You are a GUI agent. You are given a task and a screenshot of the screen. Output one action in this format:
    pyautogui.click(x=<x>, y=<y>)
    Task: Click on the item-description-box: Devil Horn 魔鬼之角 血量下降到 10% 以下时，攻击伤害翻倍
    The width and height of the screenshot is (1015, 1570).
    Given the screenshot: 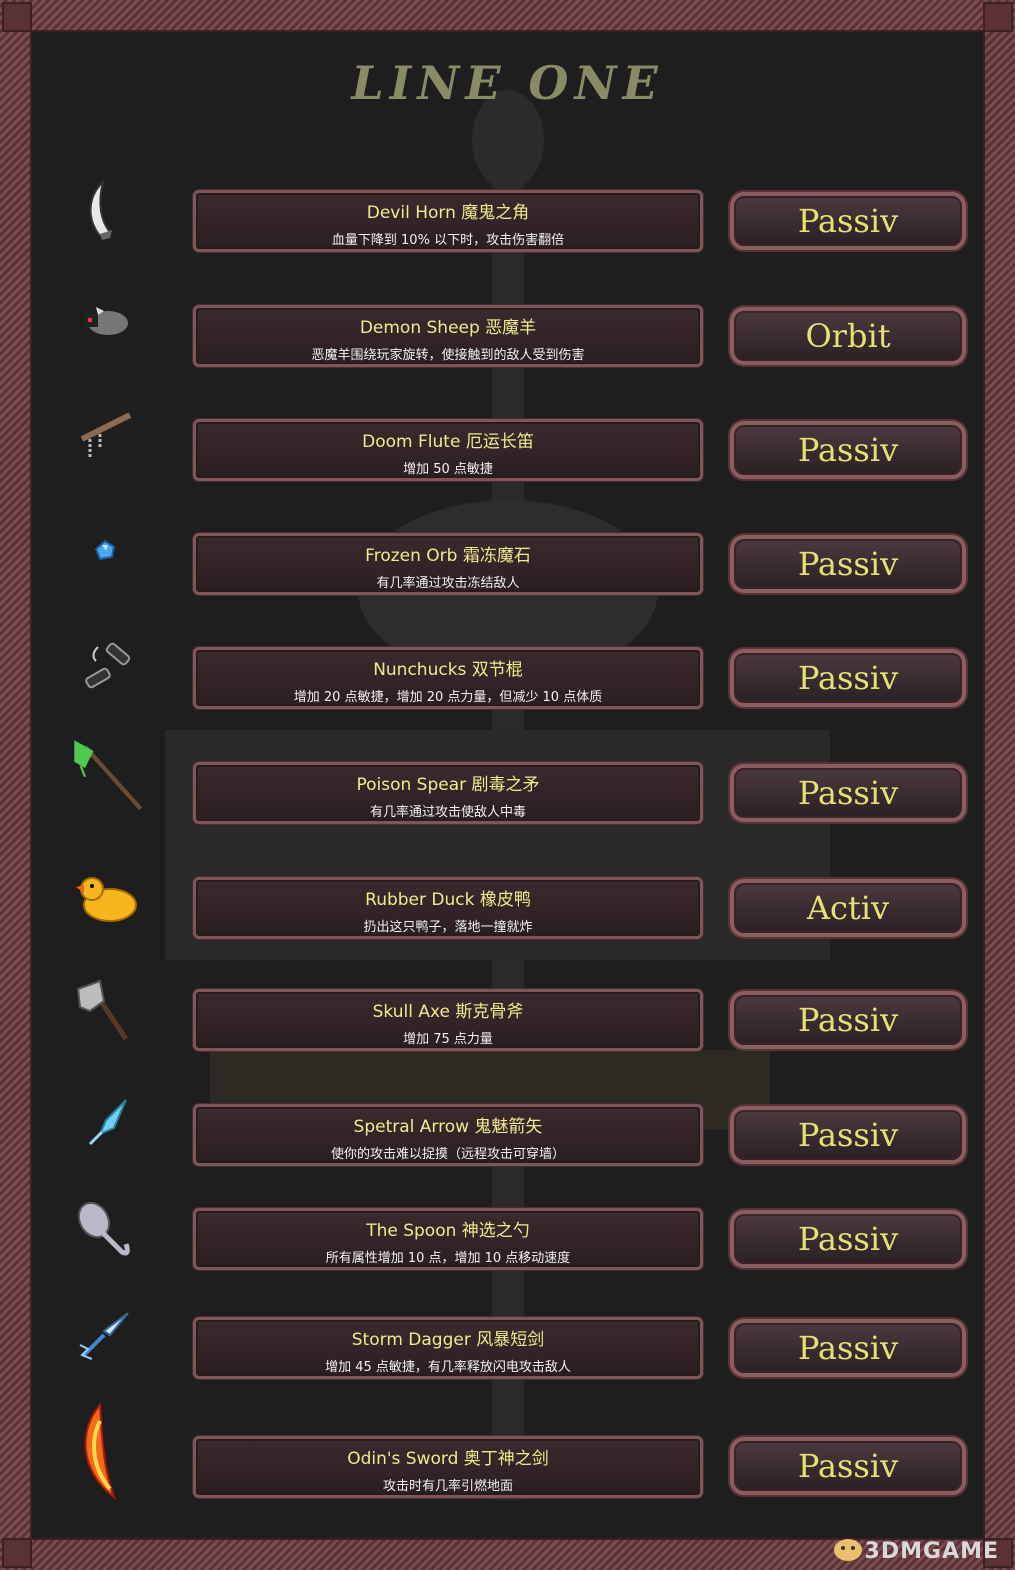 What is the action you would take?
    pyautogui.click(x=448, y=221)
    